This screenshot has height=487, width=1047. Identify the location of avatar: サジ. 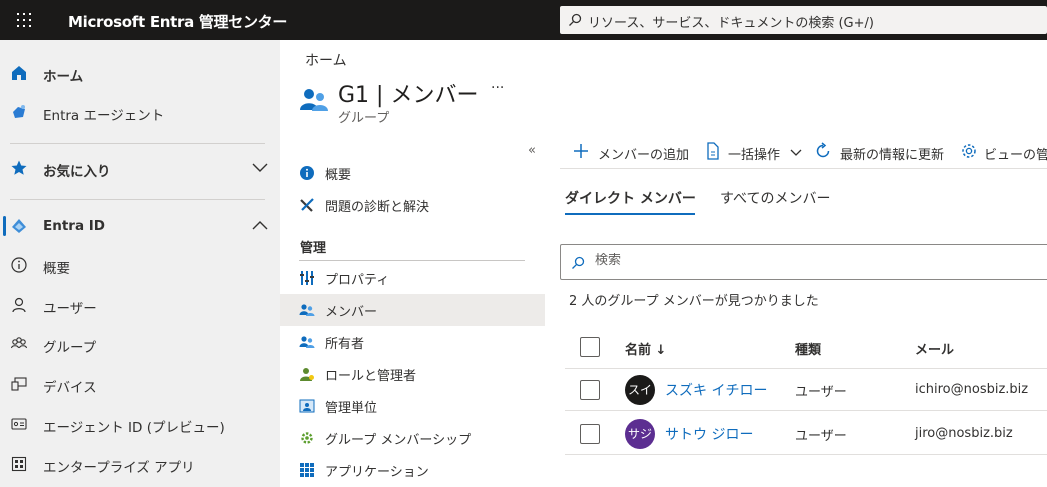
(640, 434).